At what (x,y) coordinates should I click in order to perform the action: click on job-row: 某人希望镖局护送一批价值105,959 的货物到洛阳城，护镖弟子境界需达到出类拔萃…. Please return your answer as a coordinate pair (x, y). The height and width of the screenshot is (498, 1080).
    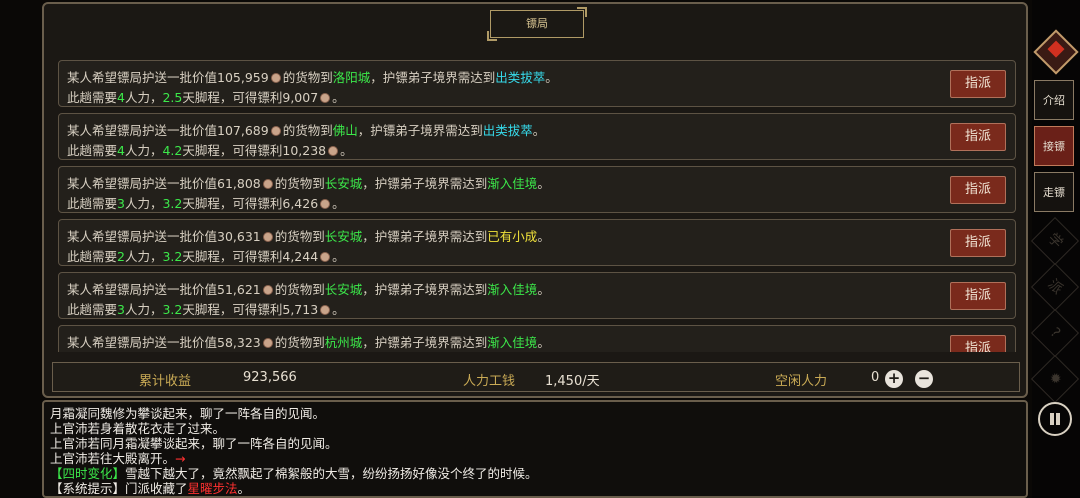
    Looking at the image, I should click on (537, 83).